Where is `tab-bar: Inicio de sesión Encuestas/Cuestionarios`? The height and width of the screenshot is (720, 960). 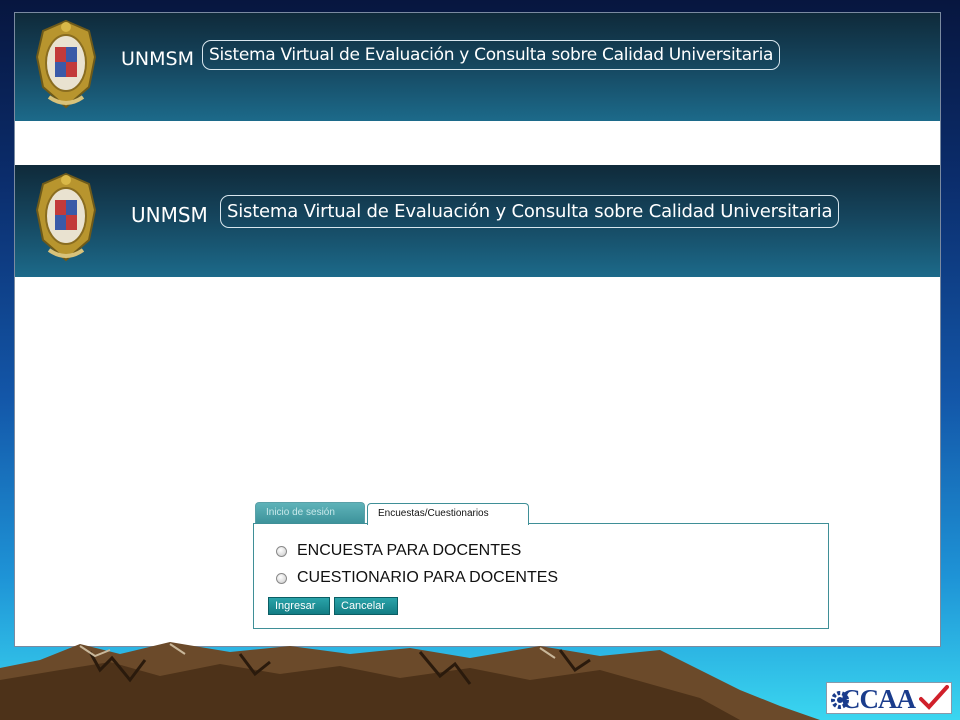
tab-bar: Inicio de sesión Encuestas/Cuestionarios is located at coordinates (405, 513).